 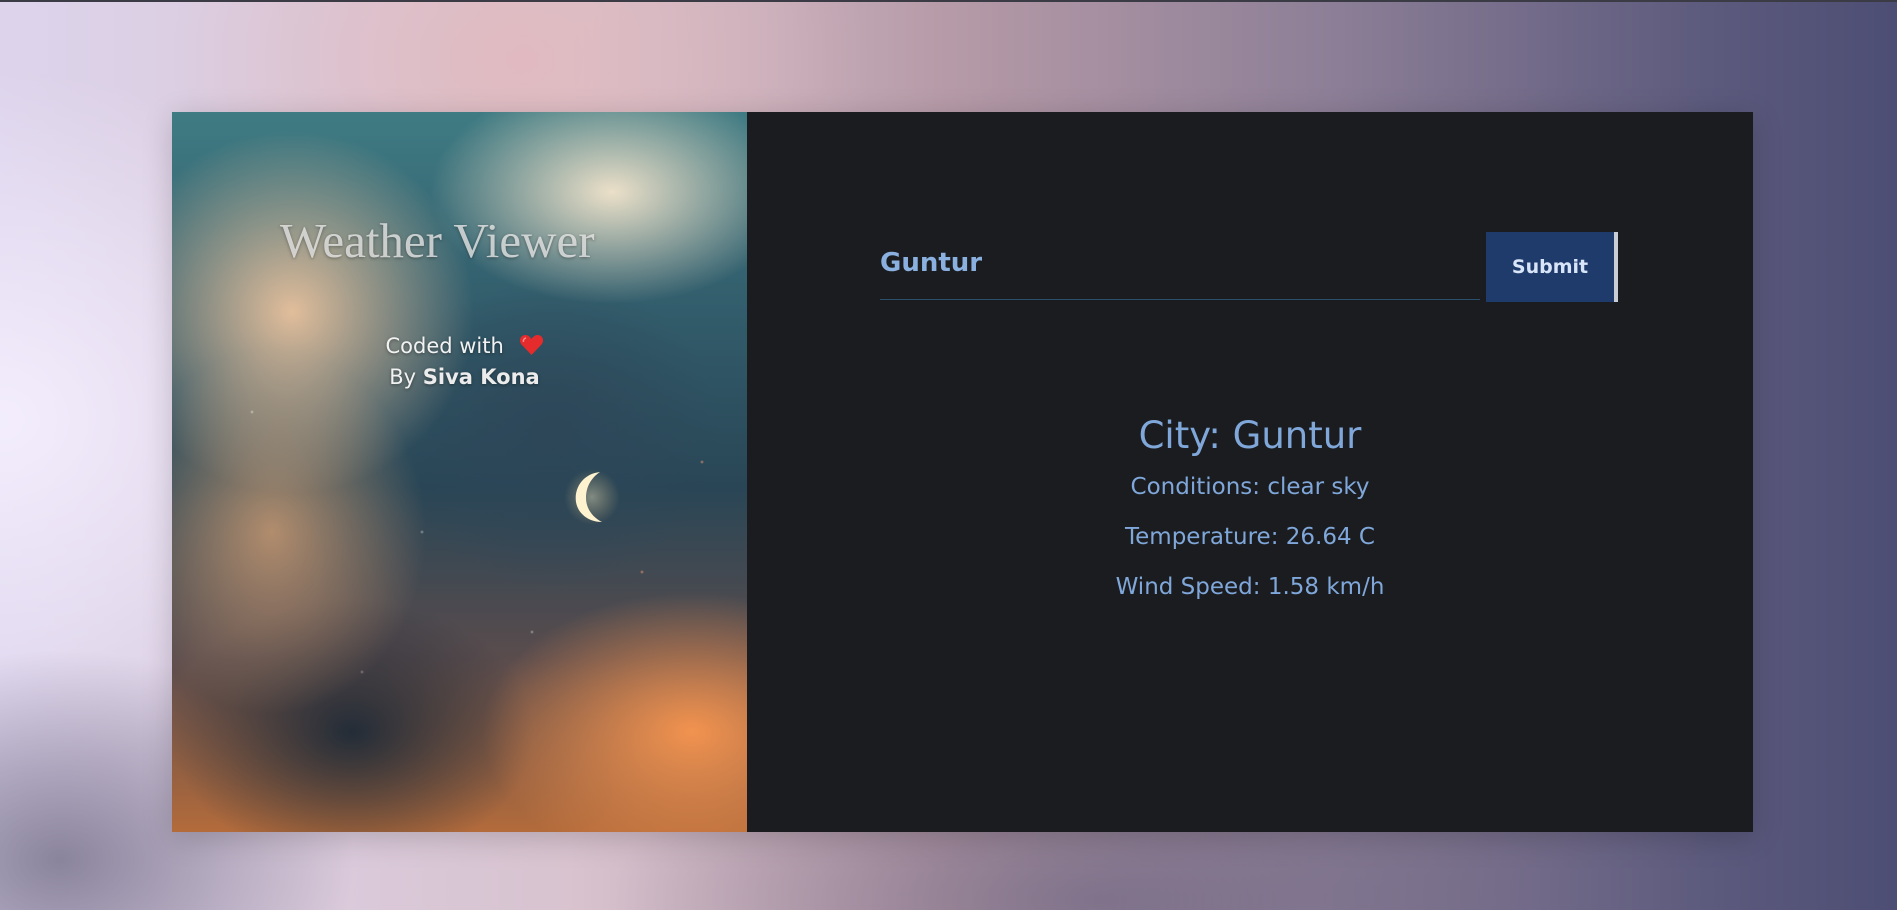 What do you see at coordinates (531, 344) in the screenshot?
I see `heart-icon` at bounding box center [531, 344].